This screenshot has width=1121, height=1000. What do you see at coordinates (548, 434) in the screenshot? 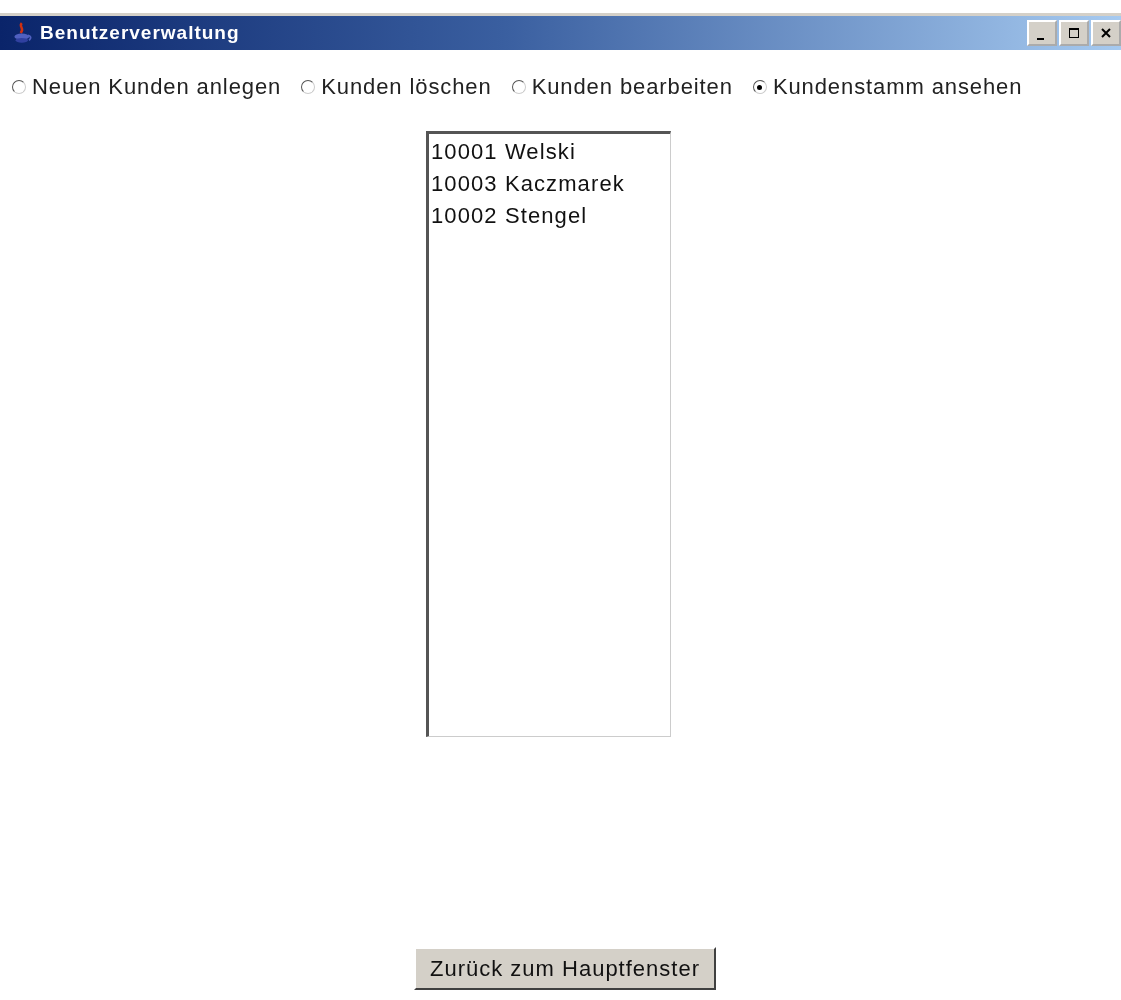
I see `customer-list: 10001 Welski 10003 Kaczmarek 10002 Stengel` at bounding box center [548, 434].